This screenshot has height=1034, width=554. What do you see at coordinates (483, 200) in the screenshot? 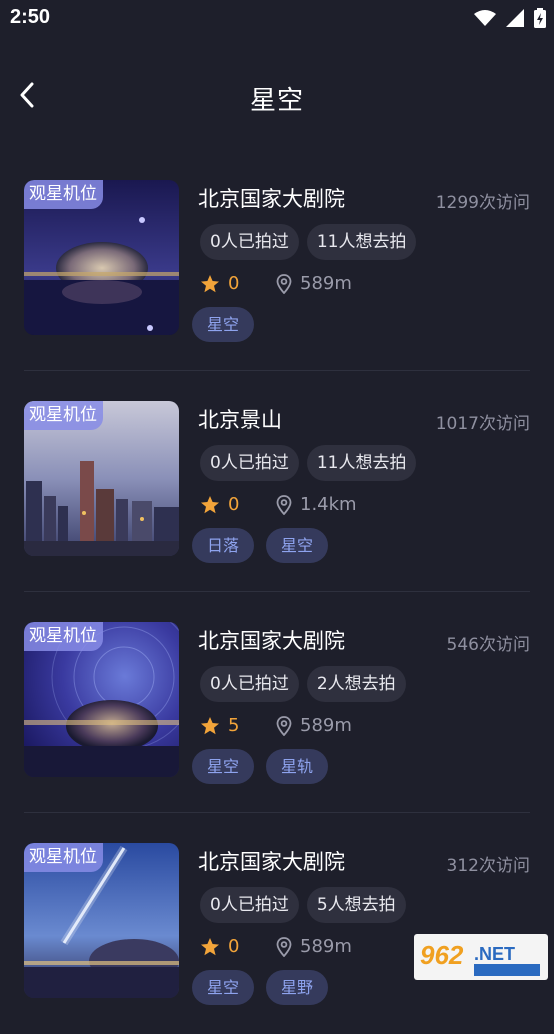
I see `visit-count: 1299次访问` at bounding box center [483, 200].